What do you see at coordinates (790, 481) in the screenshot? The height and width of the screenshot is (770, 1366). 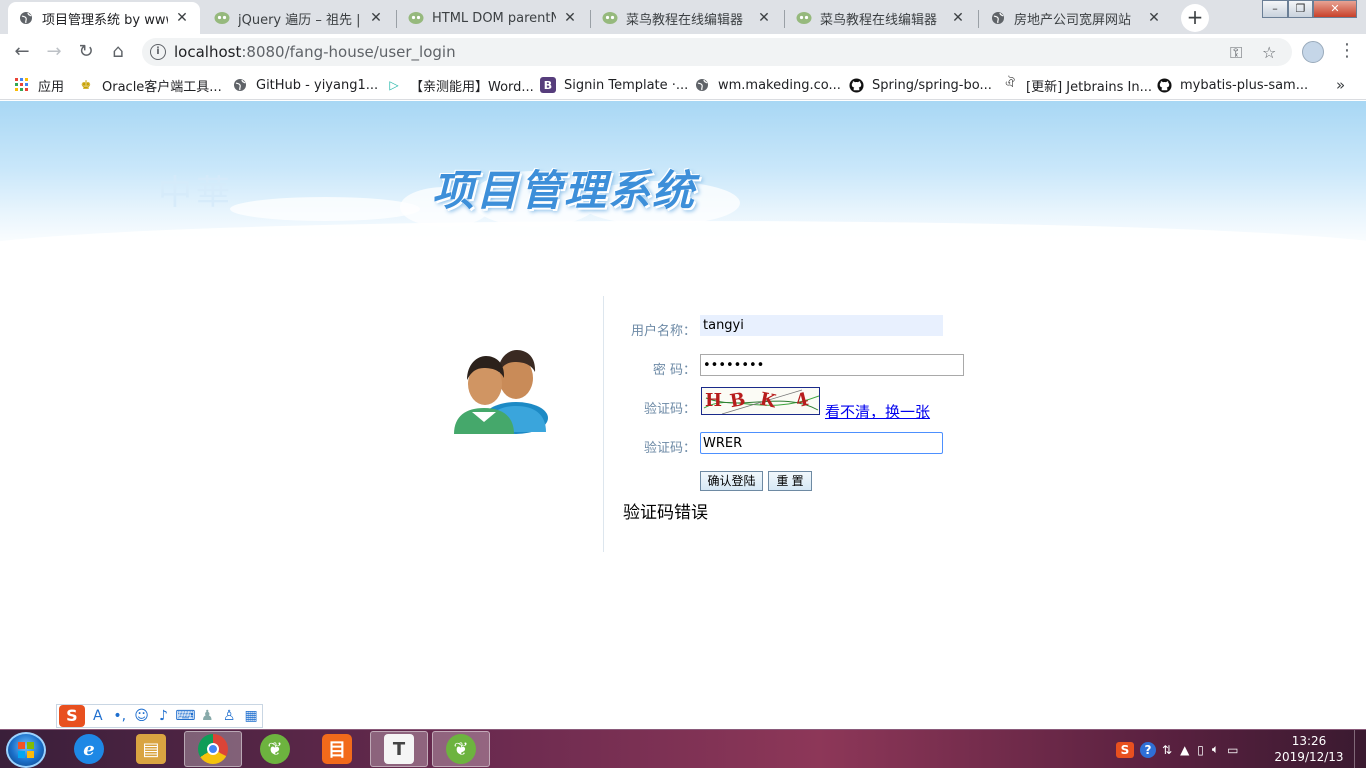 I see `reset-button: 重 置` at bounding box center [790, 481].